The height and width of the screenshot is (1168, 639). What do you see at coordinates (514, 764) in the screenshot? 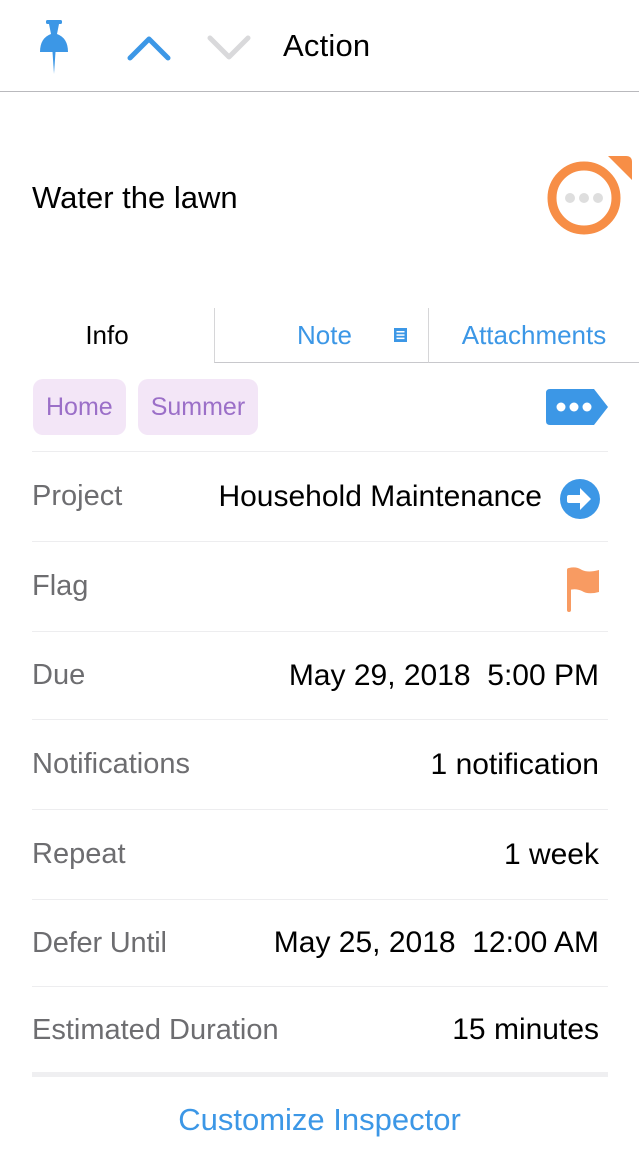
I see `notifications-value: 1 notification` at bounding box center [514, 764].